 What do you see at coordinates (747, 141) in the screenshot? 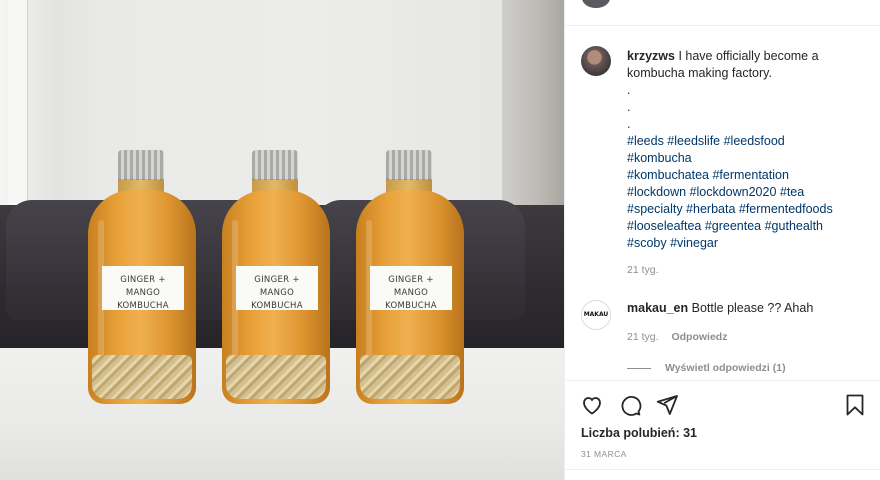
I see `hashtag-line: #leeds #leedslife #leedsfood` at bounding box center [747, 141].